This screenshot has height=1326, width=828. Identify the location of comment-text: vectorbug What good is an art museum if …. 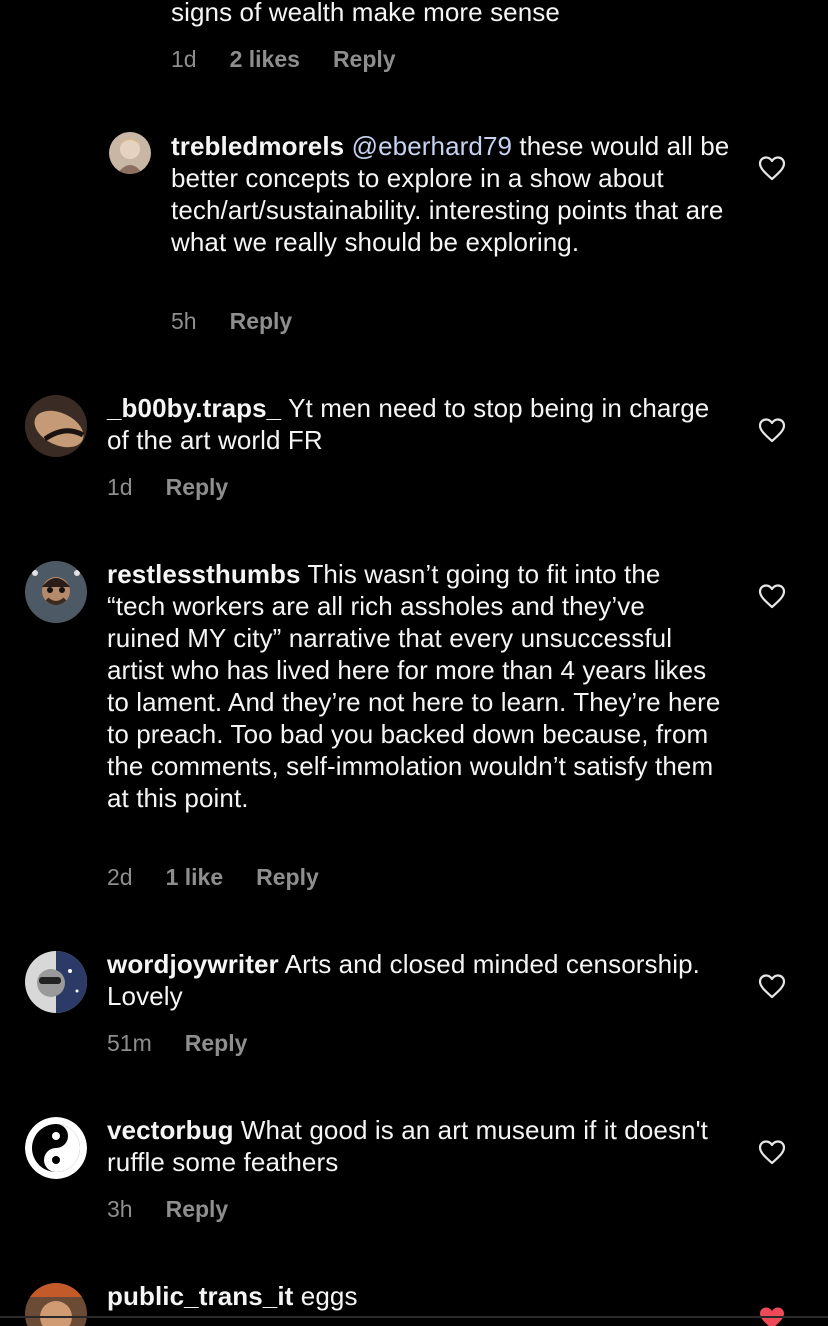
(414, 1146).